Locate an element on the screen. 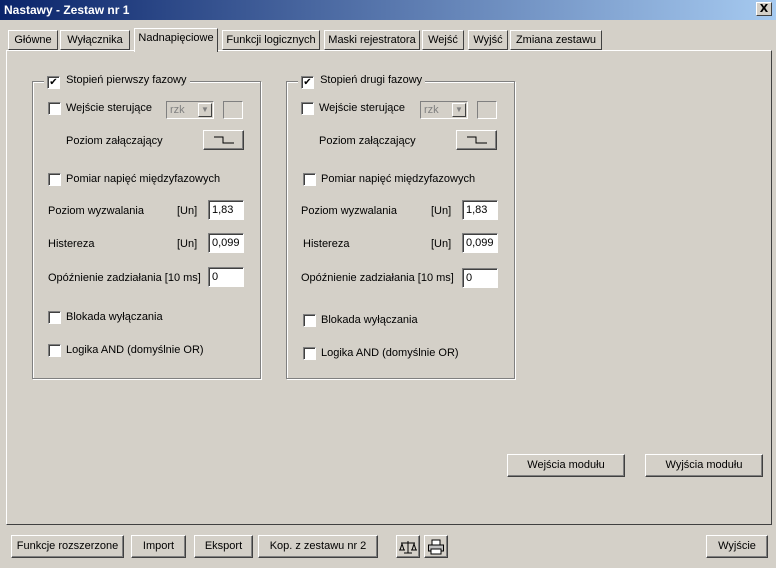  stage2-logic-label: Logika AND (domyślnie OR) is located at coordinates (390, 353).